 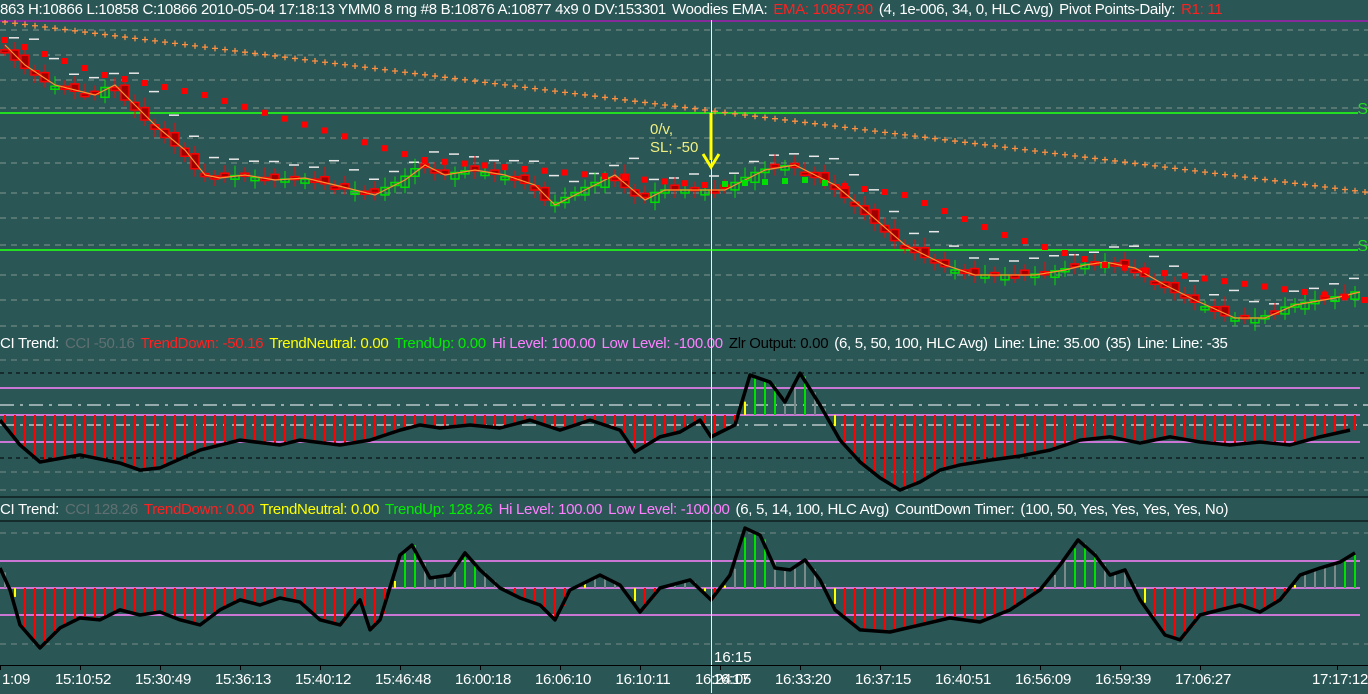 I want to click on cursor-time-panel: 16:15, so click(x=733, y=657).